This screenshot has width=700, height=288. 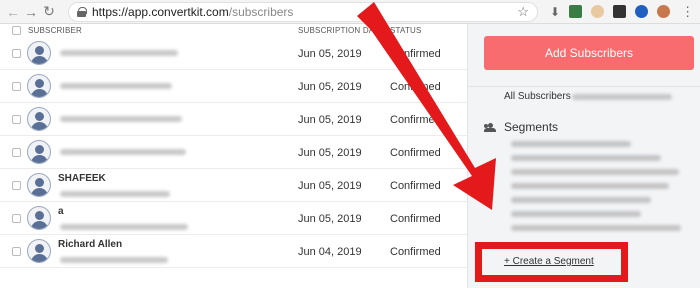 I want to click on bookmark-star-icon: ☆, so click(x=523, y=12).